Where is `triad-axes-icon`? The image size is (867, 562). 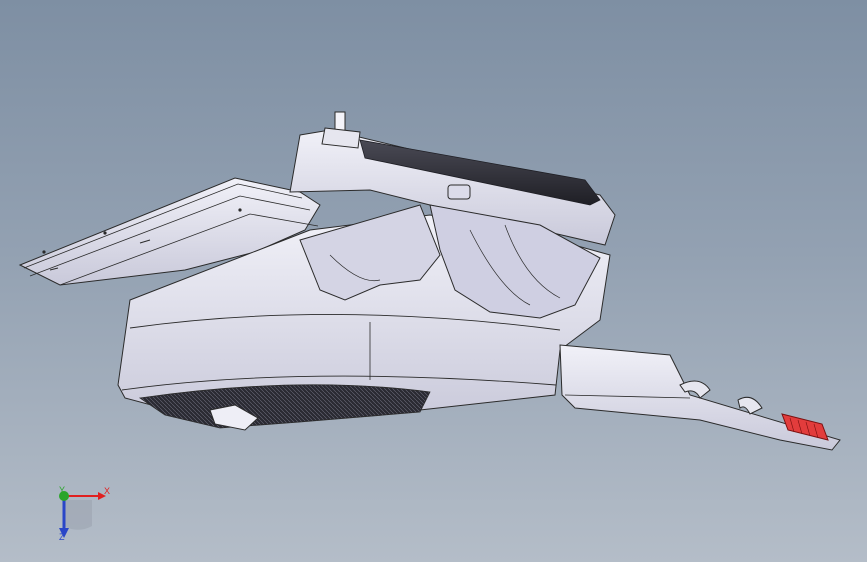
triad-axes-icon is located at coordinates (82, 514).